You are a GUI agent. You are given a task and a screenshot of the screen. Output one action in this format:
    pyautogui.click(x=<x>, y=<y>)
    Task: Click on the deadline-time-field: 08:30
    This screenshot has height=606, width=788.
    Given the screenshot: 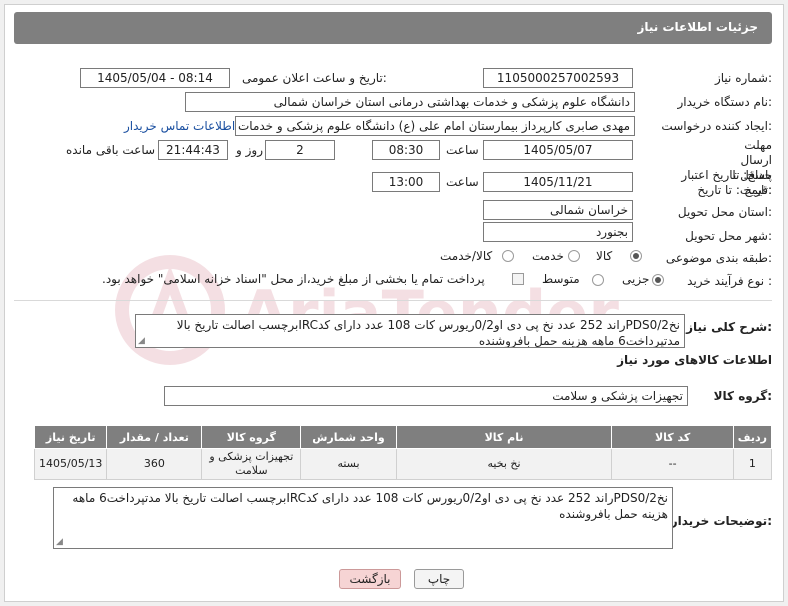 What is the action you would take?
    pyautogui.click(x=406, y=150)
    